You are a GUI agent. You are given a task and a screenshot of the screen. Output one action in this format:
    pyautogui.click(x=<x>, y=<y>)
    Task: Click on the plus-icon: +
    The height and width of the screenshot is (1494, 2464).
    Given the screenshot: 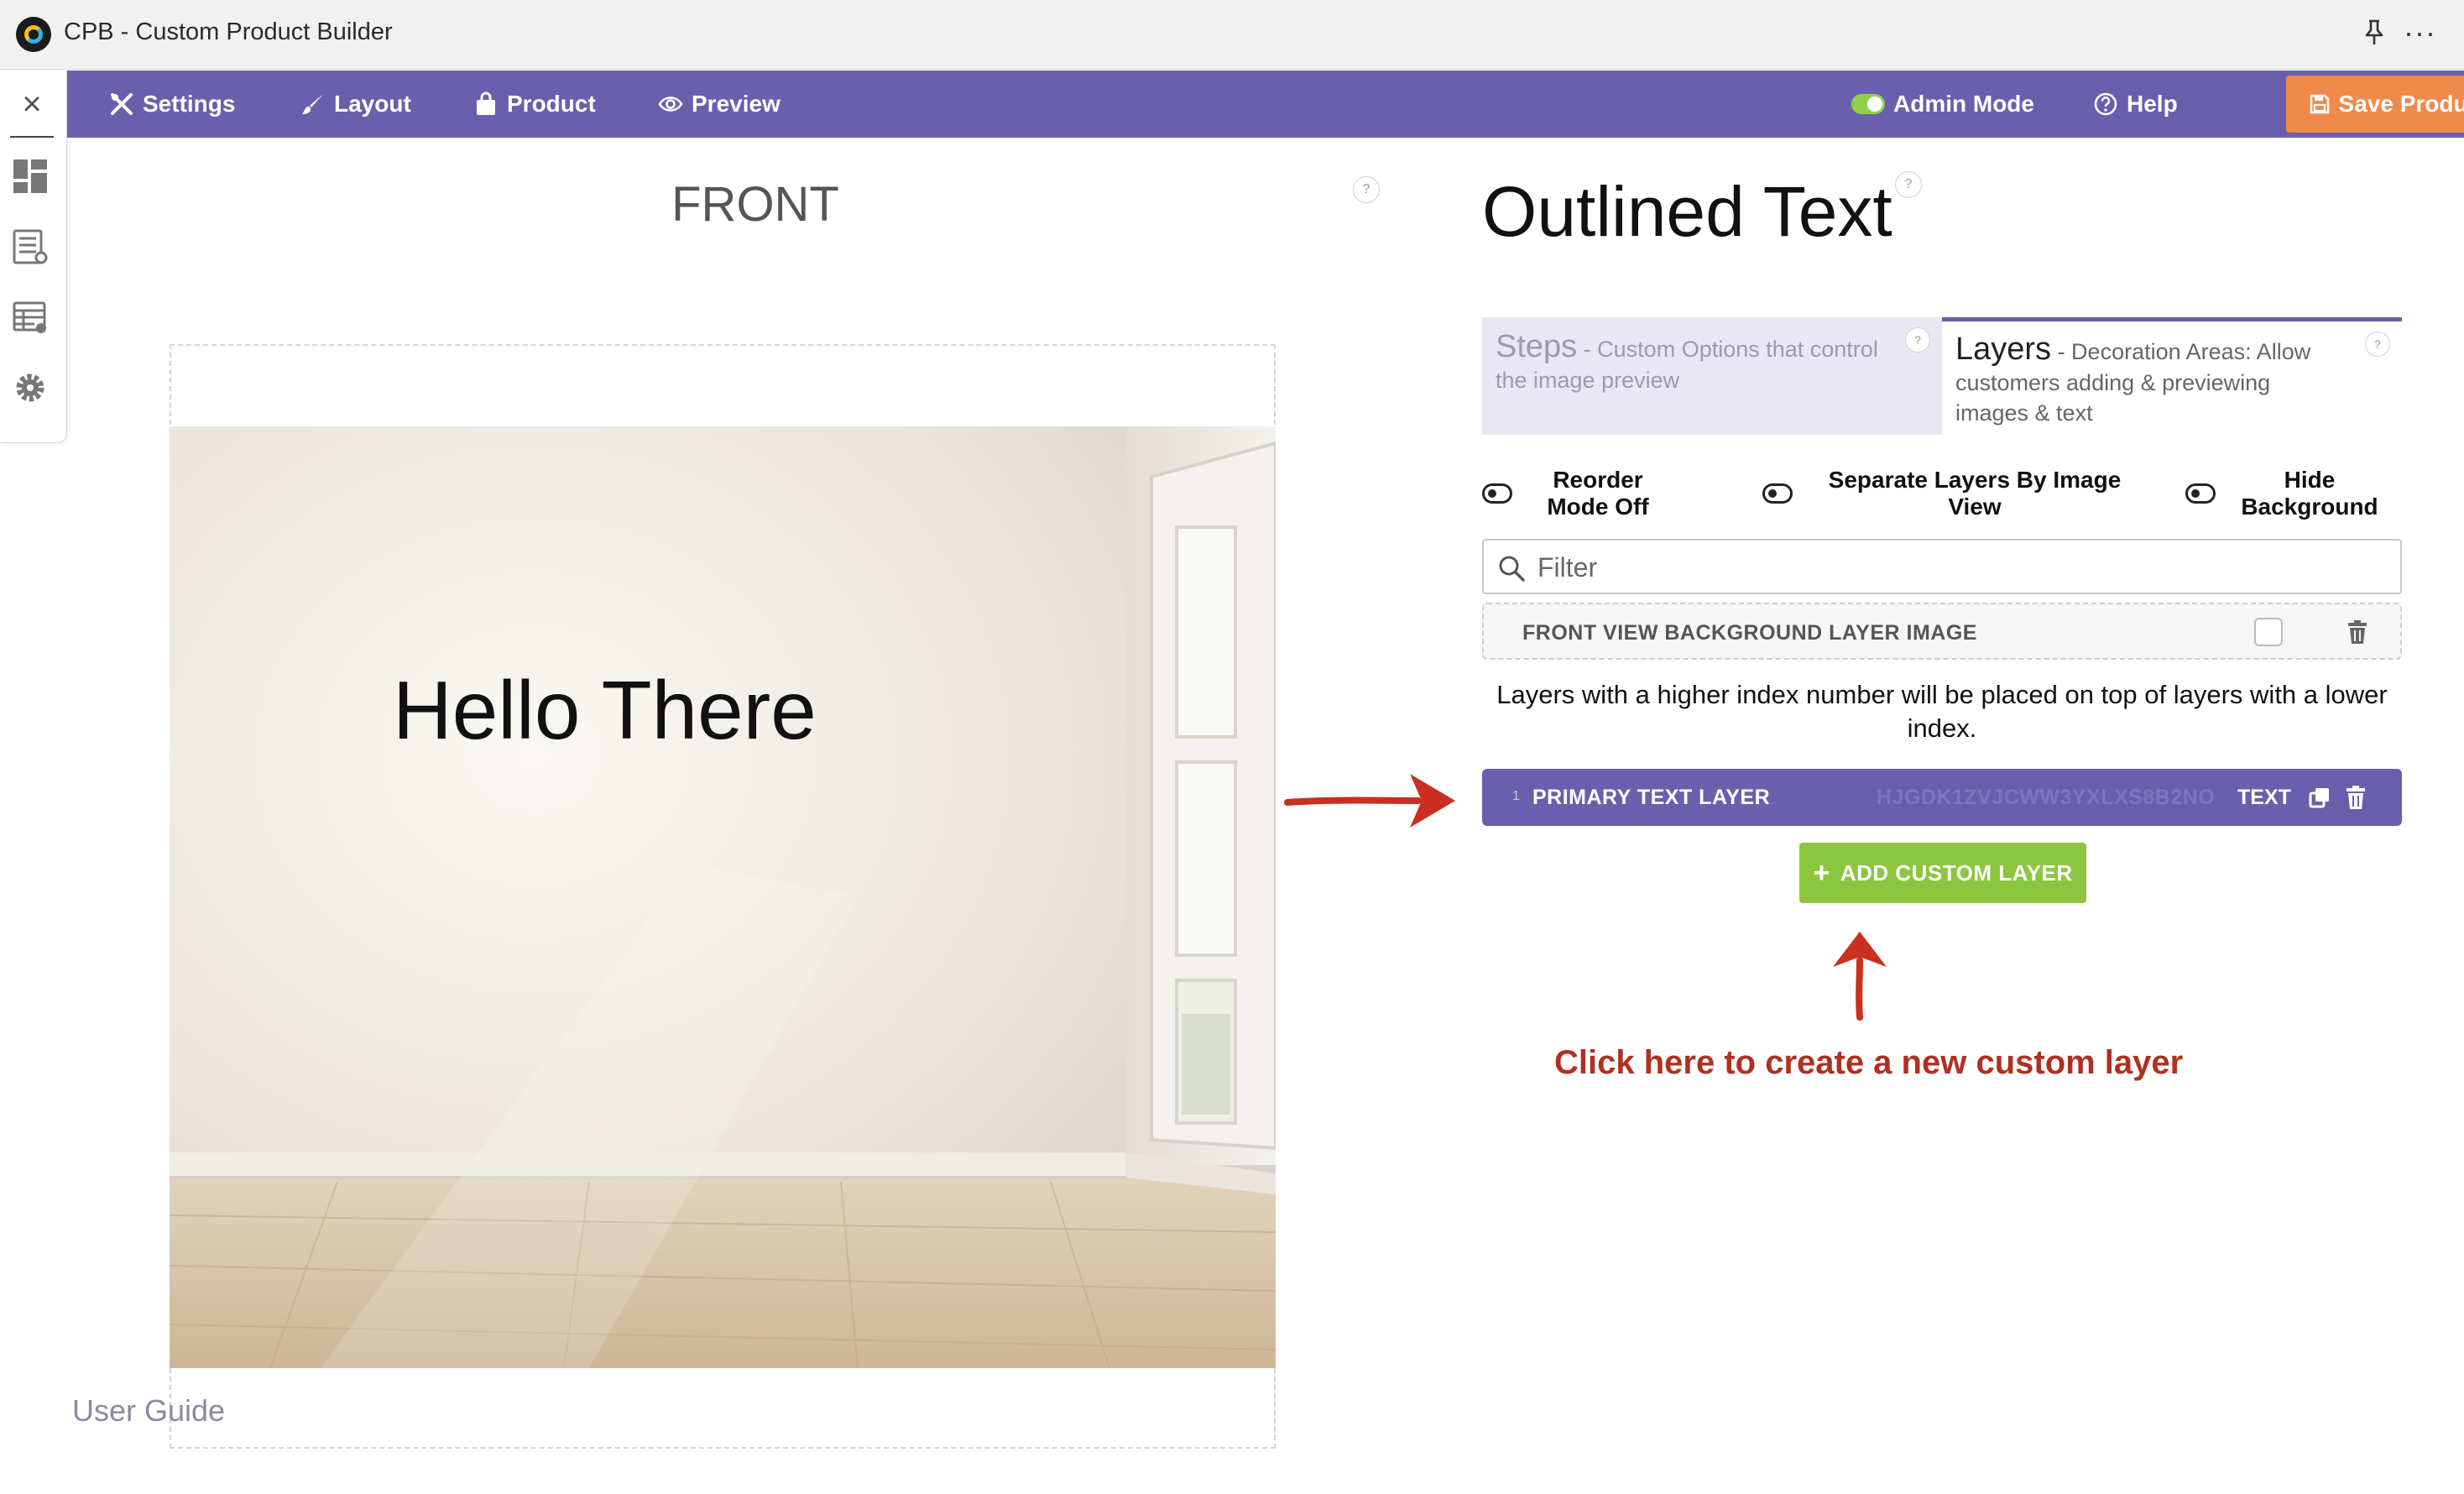 What is the action you would take?
    pyautogui.click(x=1821, y=873)
    